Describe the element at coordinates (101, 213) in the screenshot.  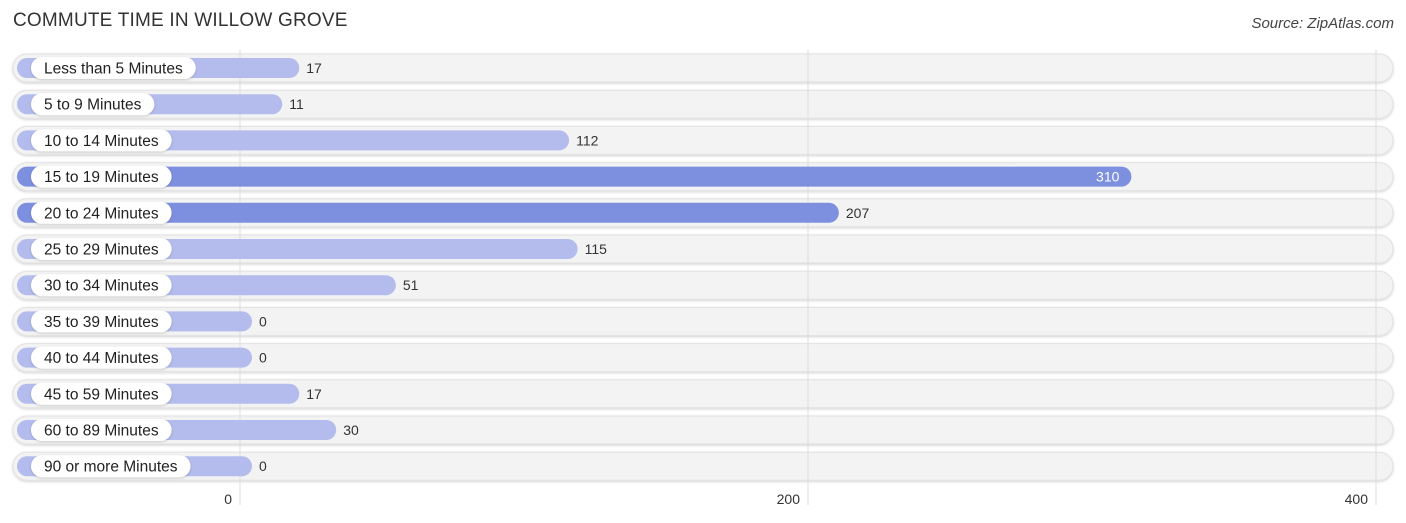
I see `category-label: 20 to 24 Minutes` at that location.